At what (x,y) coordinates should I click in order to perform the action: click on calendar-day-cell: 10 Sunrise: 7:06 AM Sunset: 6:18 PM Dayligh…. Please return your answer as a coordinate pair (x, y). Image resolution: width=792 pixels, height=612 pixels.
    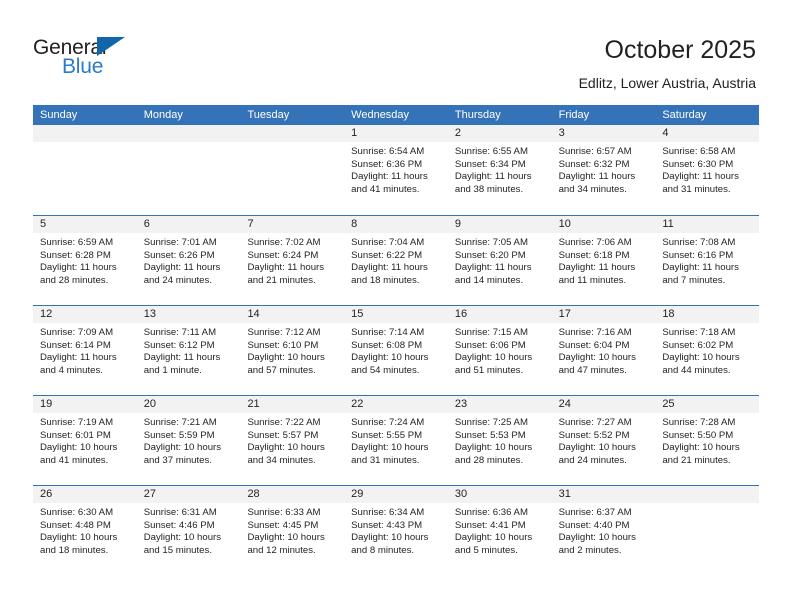
    Looking at the image, I should click on (603, 260).